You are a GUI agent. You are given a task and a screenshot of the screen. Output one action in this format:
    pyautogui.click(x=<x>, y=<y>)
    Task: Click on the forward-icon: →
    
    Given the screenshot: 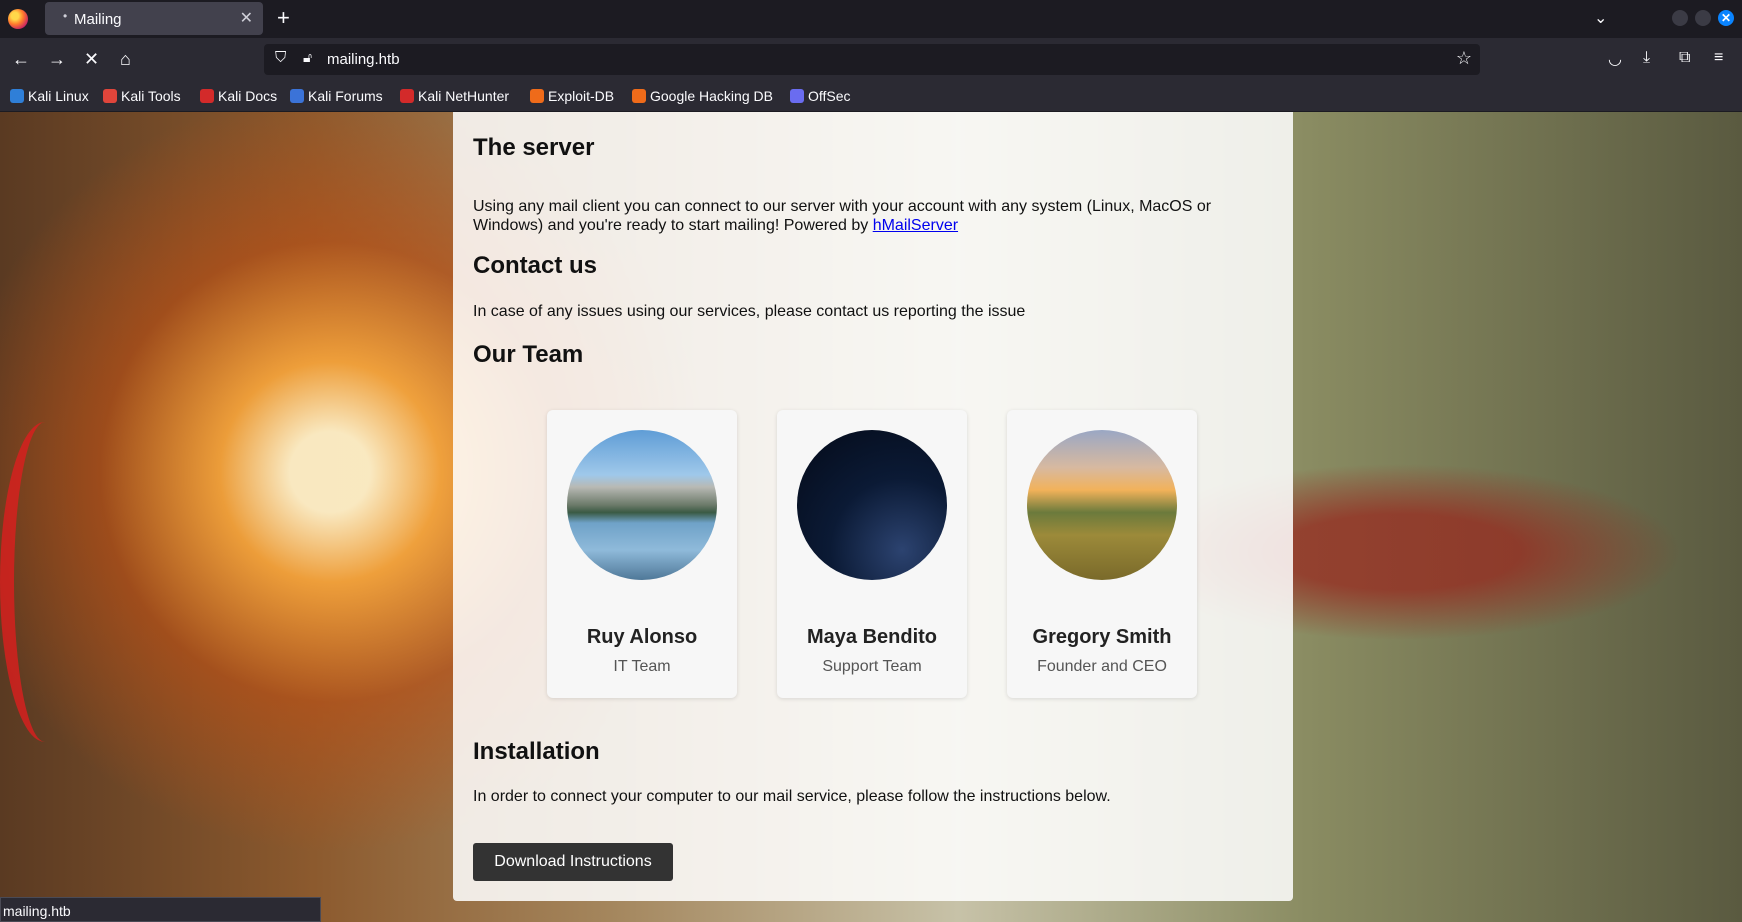 What is the action you would take?
    pyautogui.click(x=57, y=59)
    